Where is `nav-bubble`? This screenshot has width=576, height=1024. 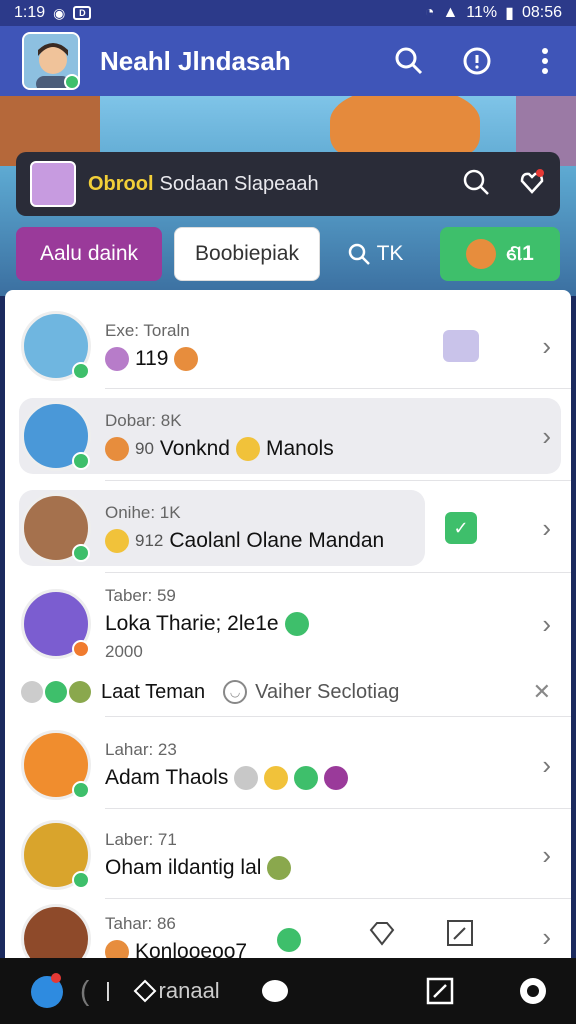 nav-bubble is located at coordinates (275, 991).